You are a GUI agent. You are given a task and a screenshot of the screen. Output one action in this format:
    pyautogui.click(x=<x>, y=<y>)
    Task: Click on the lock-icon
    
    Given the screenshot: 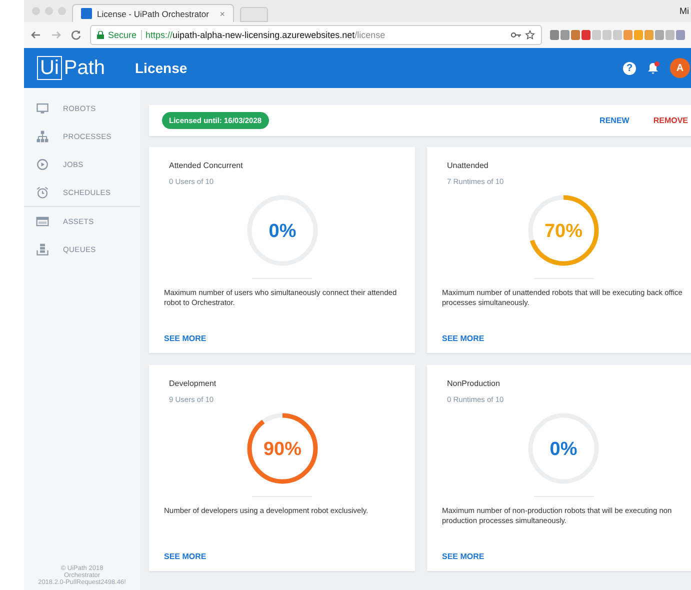 What is the action you would take?
    pyautogui.click(x=100, y=35)
    